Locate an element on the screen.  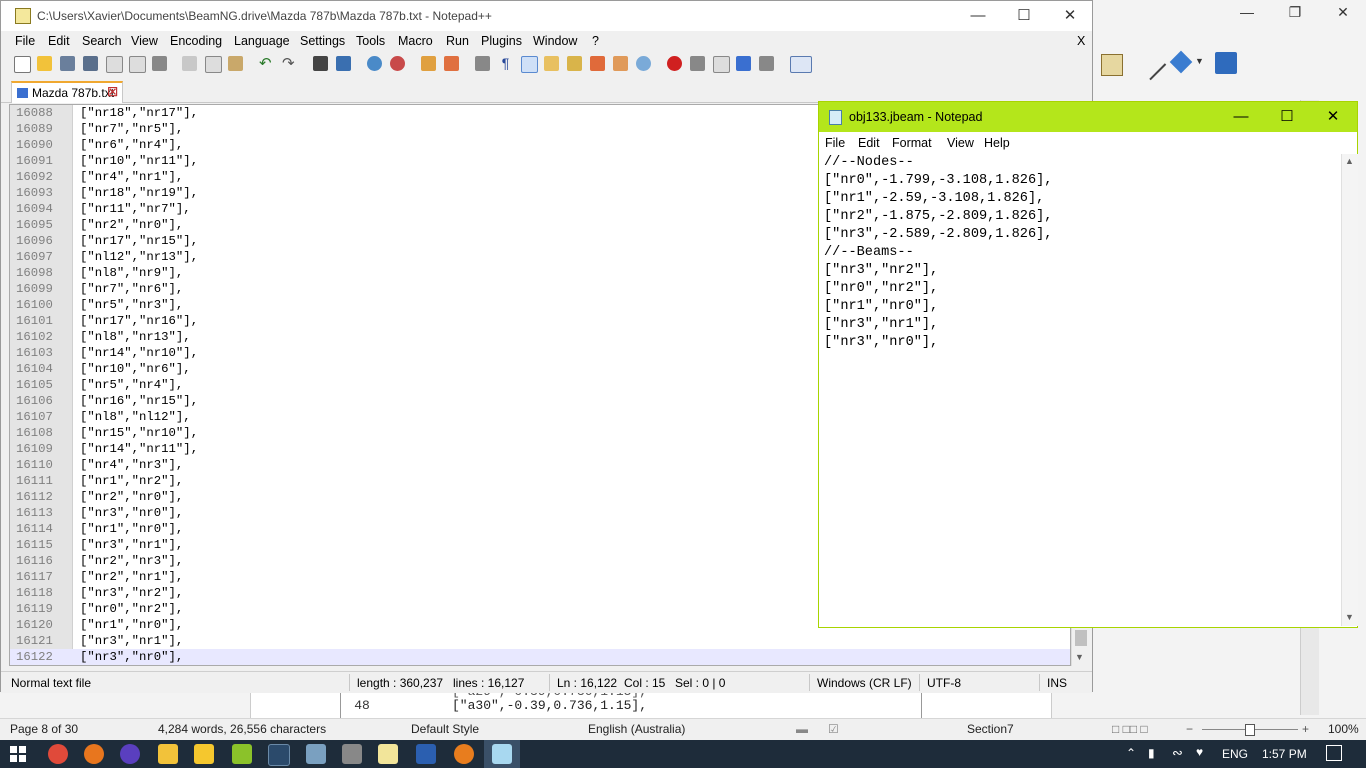
firefox-icon is located at coordinates (94, 754).